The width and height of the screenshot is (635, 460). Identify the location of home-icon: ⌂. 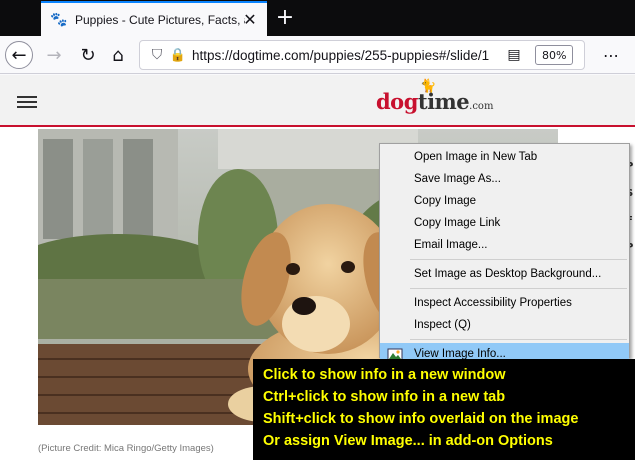
(118, 55).